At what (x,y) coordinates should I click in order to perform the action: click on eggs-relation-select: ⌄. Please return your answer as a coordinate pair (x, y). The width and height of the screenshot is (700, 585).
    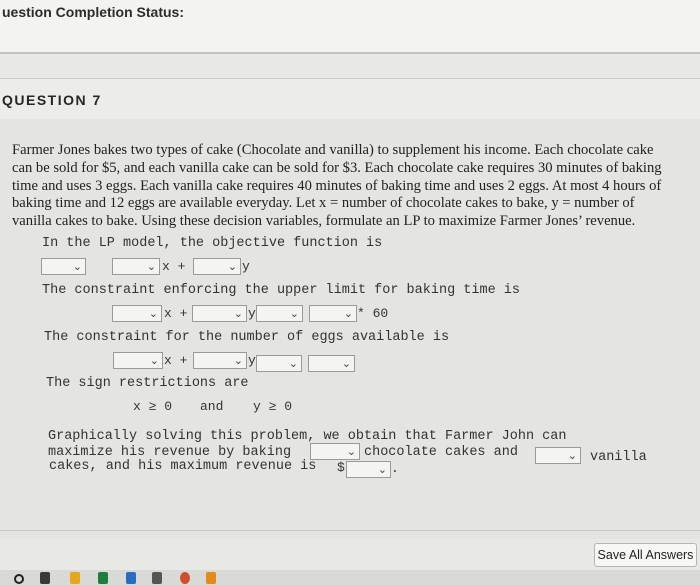
    Looking at the image, I should click on (279, 363).